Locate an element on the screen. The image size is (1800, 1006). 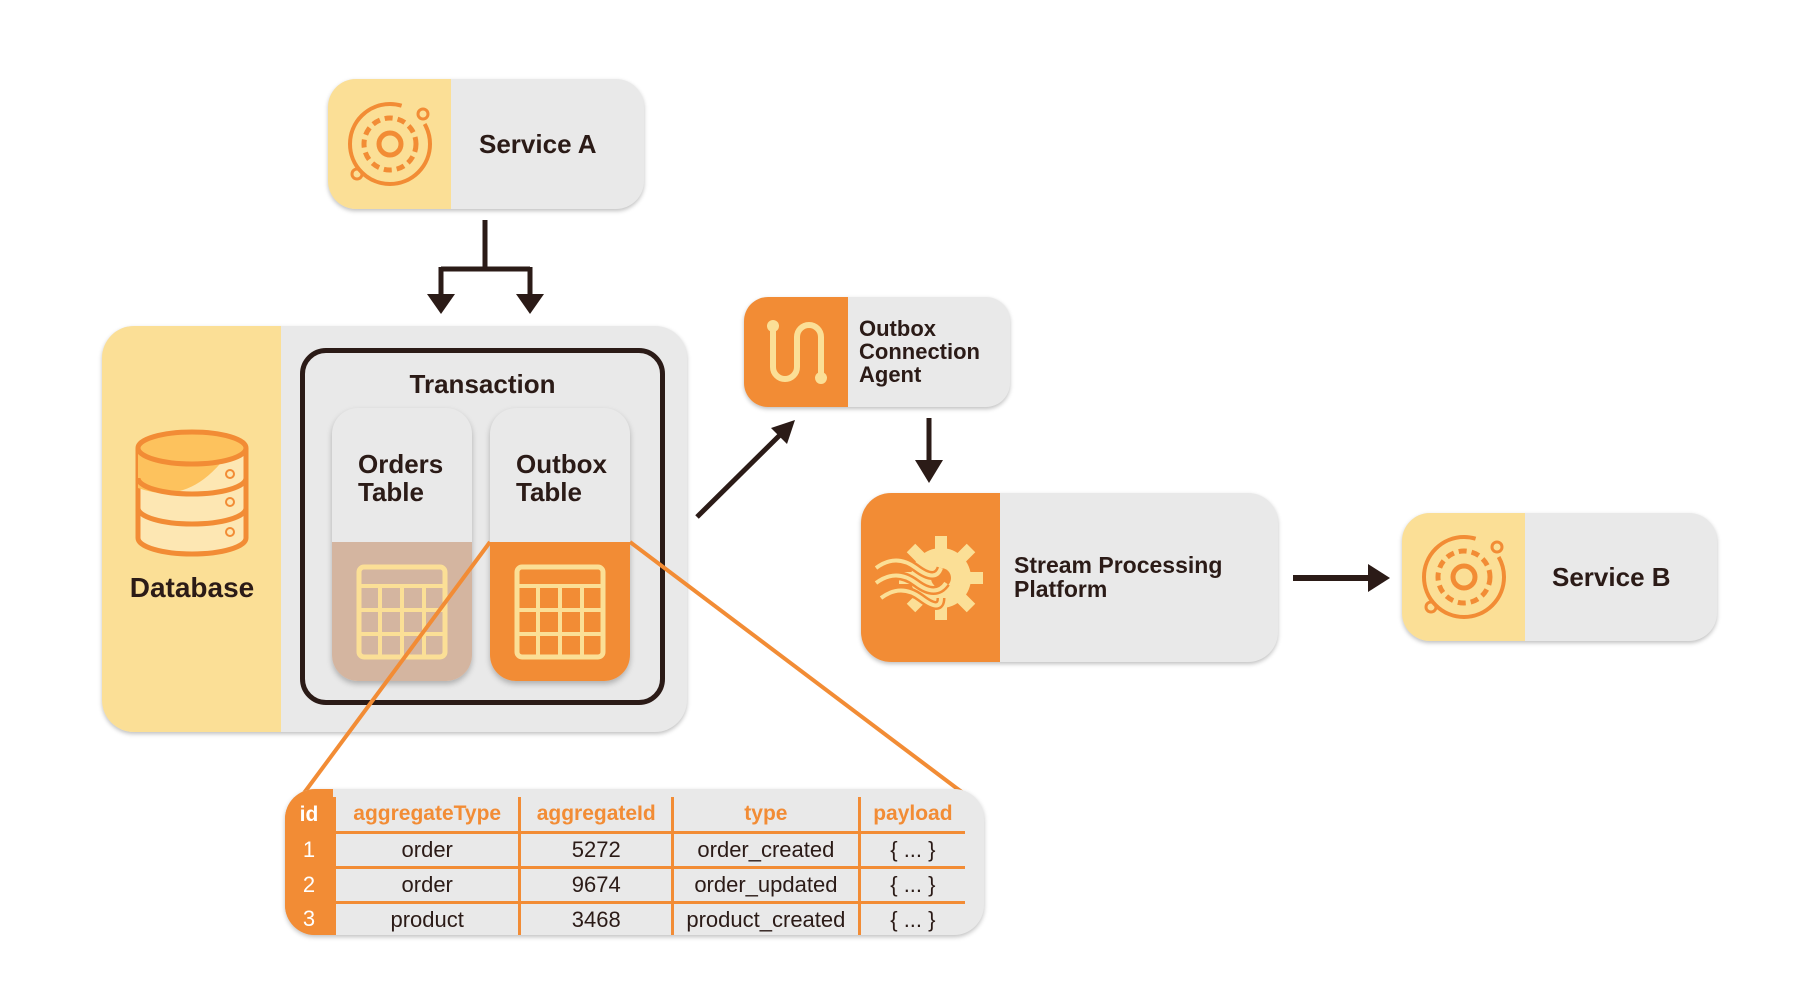
column-header-payload: payload is located at coordinates (911, 815).